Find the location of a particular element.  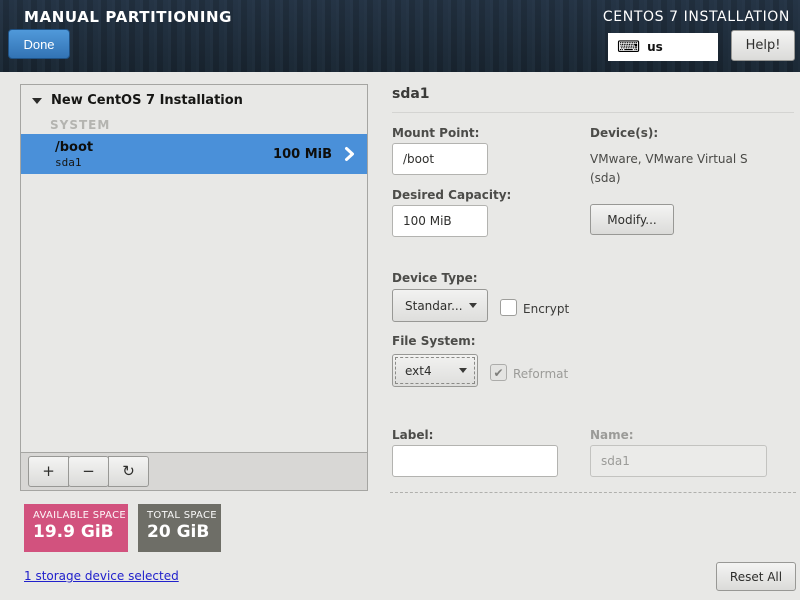

partition-size: 100 MiB is located at coordinates (302, 154).